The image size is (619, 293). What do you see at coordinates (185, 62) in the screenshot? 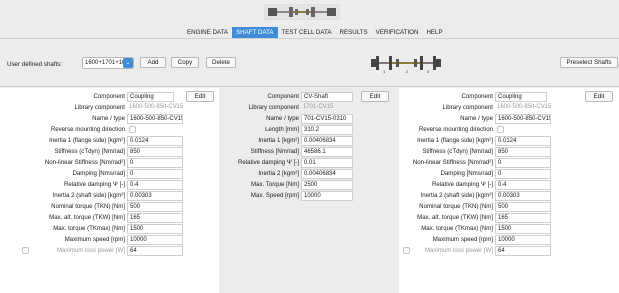
I see `copy-shaft-button: Copy` at bounding box center [185, 62].